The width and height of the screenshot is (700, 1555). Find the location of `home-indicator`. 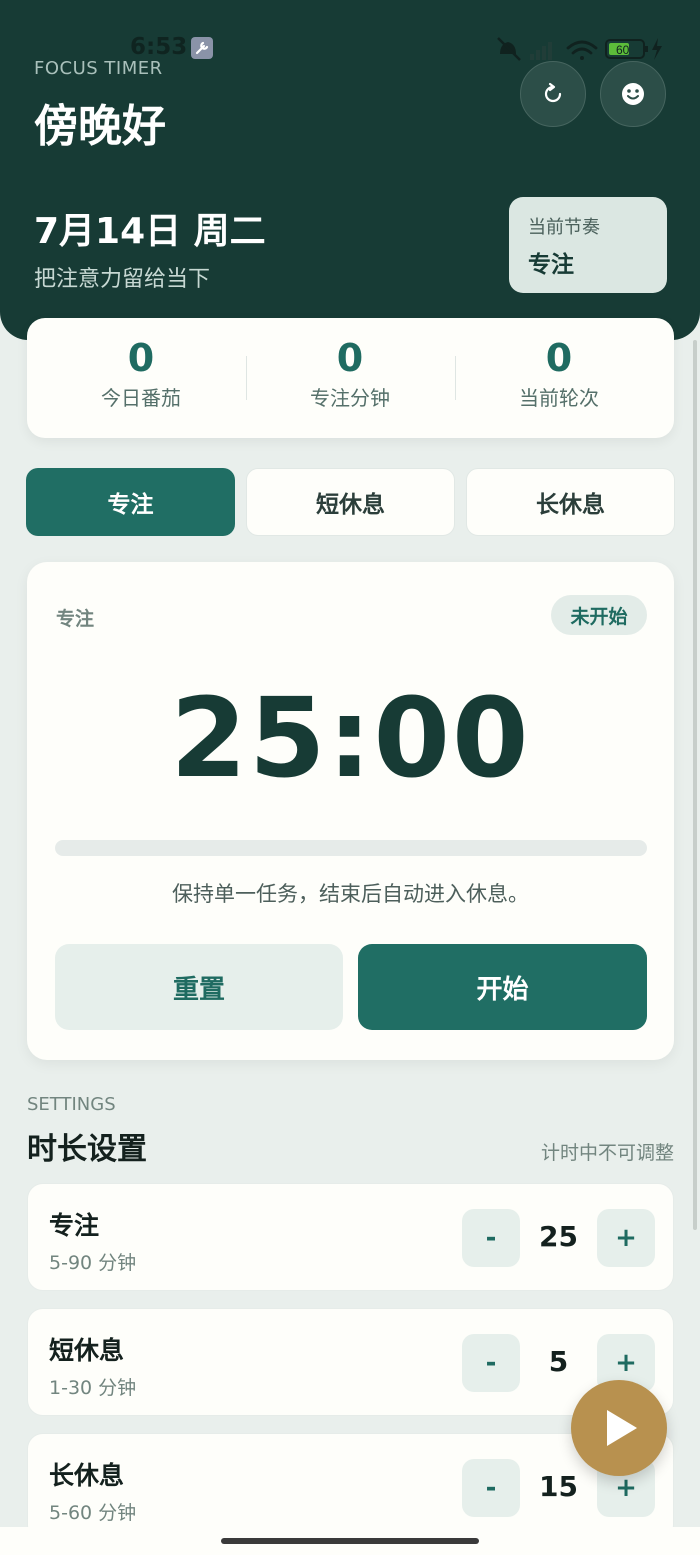

home-indicator is located at coordinates (350, 1541).